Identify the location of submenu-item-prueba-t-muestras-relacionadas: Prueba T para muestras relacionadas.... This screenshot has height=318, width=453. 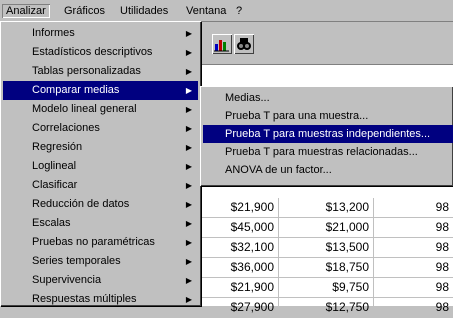
(328, 152).